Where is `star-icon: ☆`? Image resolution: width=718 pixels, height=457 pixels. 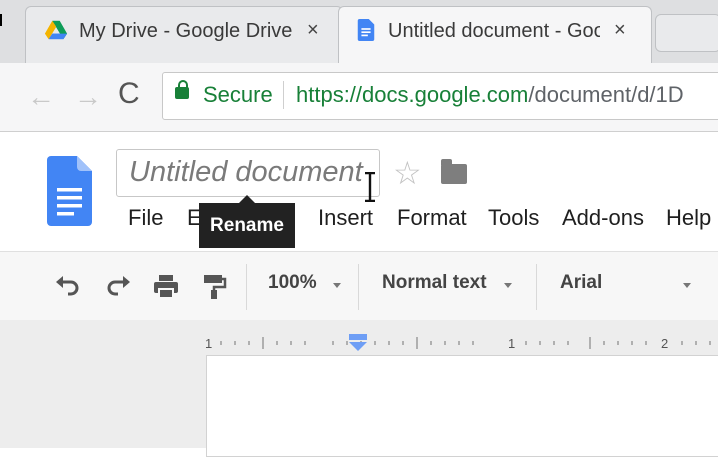
star-icon: ☆ is located at coordinates (407, 173).